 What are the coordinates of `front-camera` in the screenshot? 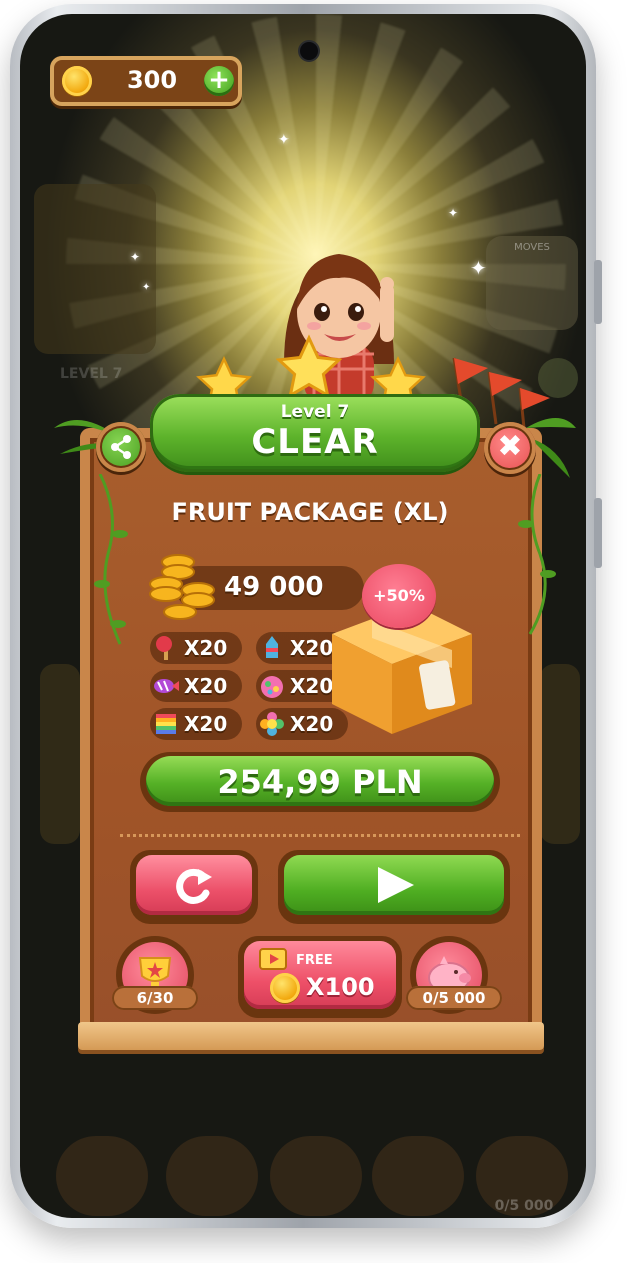 It's located at (309, 51).